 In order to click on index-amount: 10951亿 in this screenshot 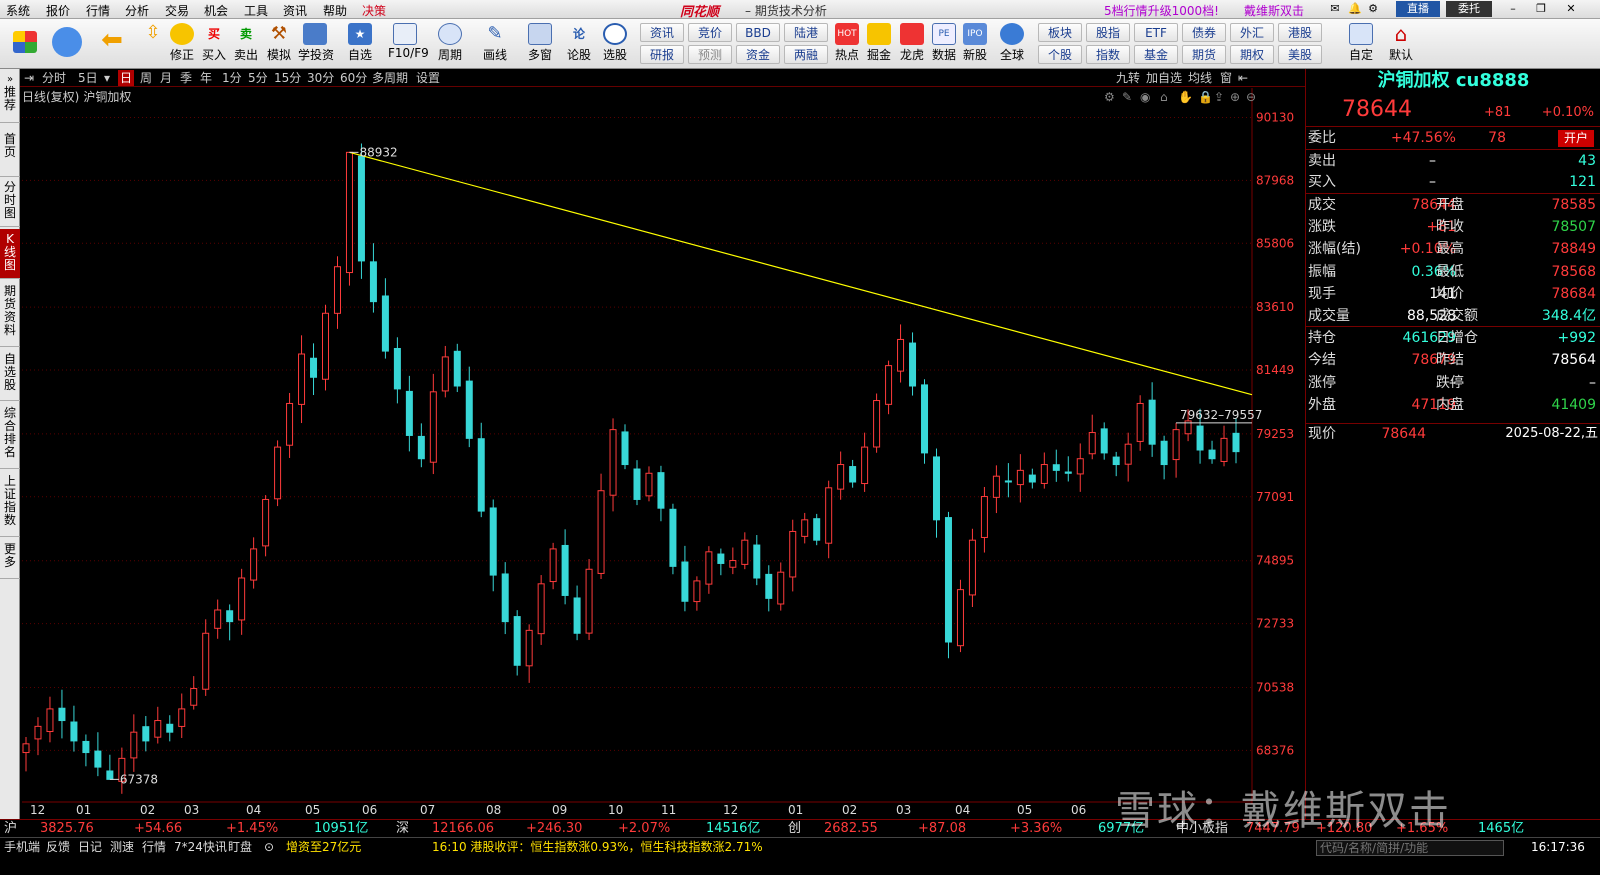, I will do `click(341, 828)`.